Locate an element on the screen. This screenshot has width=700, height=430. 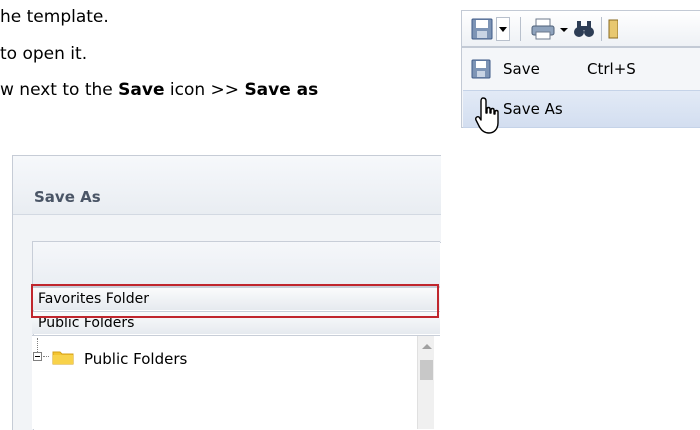
menu-item-save: Save Ctrl+S is located at coordinates (581, 69).